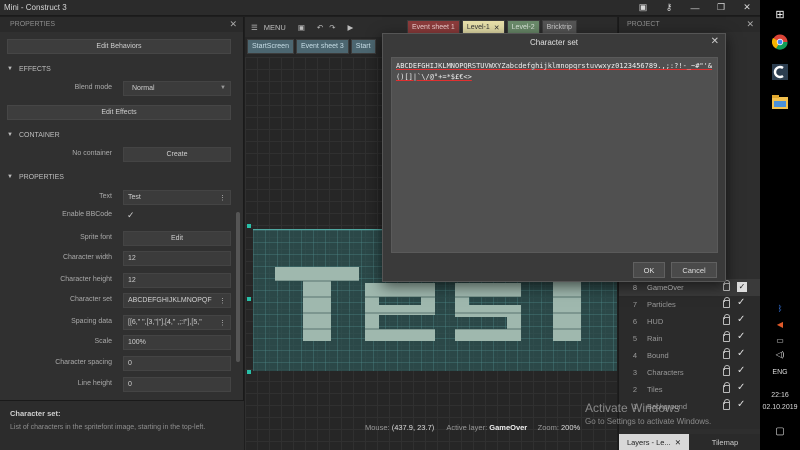  I want to click on tab-label: Level-2, so click(523, 27).